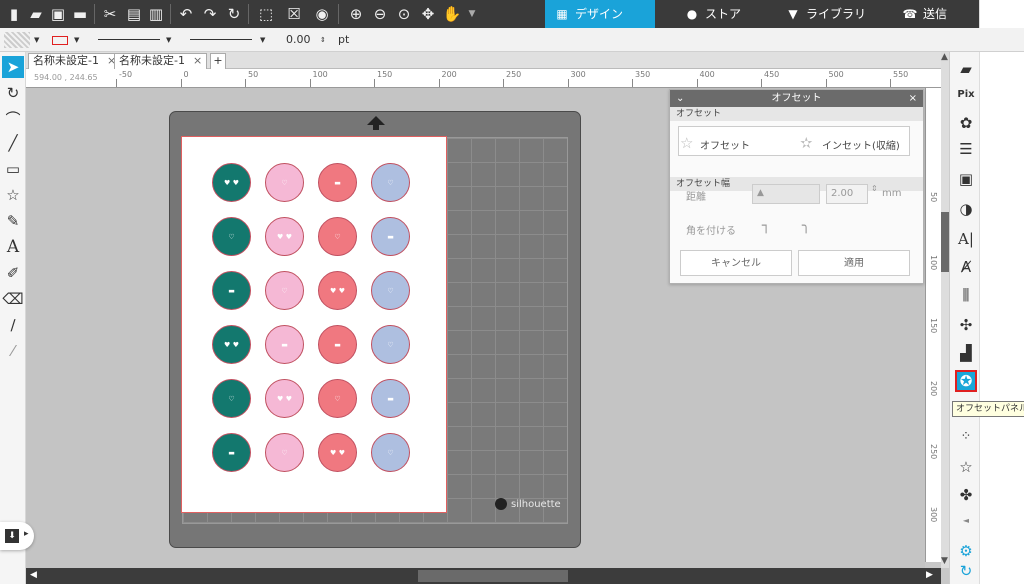  What do you see at coordinates (929, 575) in the screenshot?
I see `scroll-right-icon: ▶` at bounding box center [929, 575].